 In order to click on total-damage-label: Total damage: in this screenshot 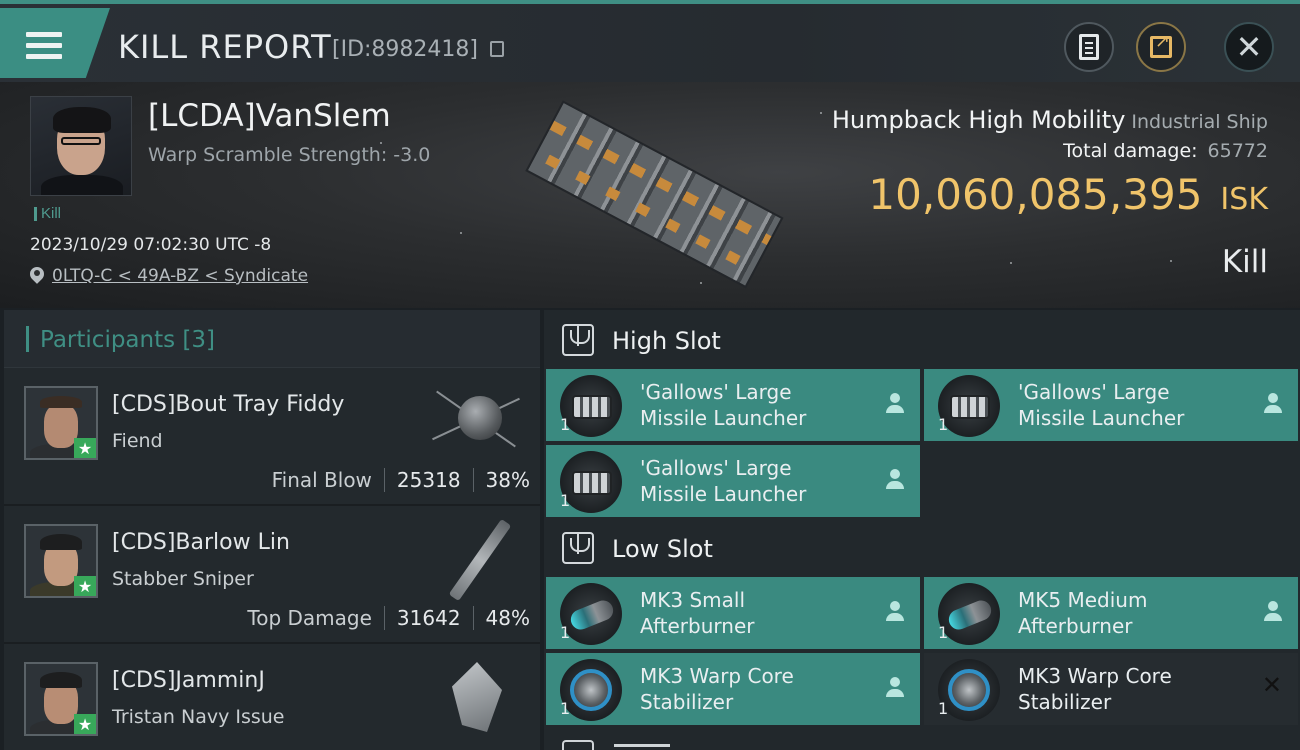, I will do `click(1130, 151)`.